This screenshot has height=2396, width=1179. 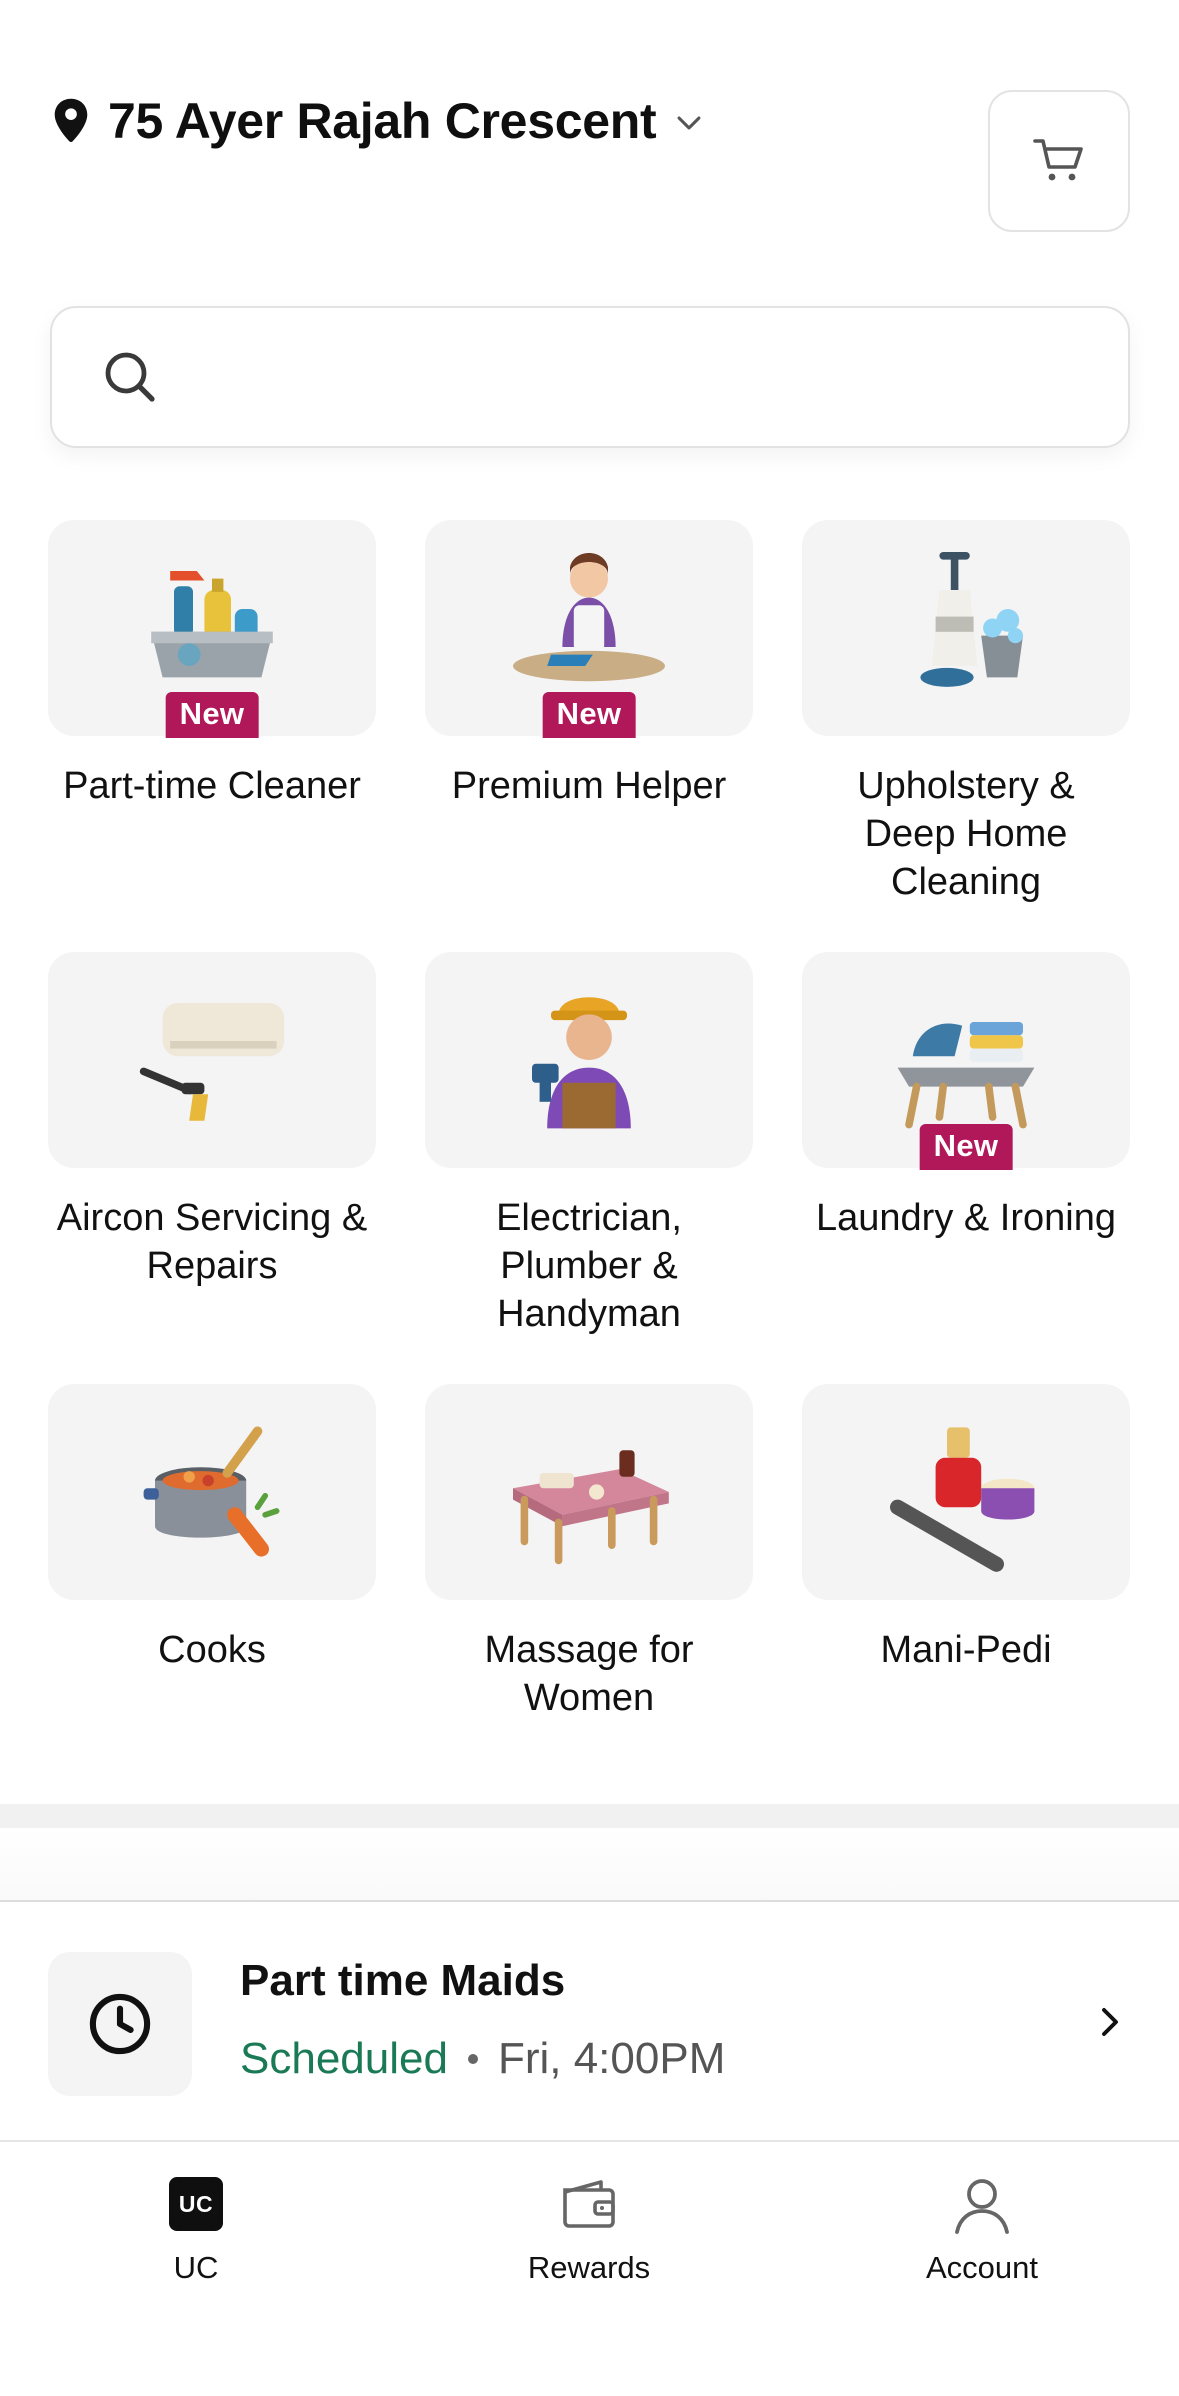 I want to click on nav-label-uc: UC, so click(x=196, y=2267).